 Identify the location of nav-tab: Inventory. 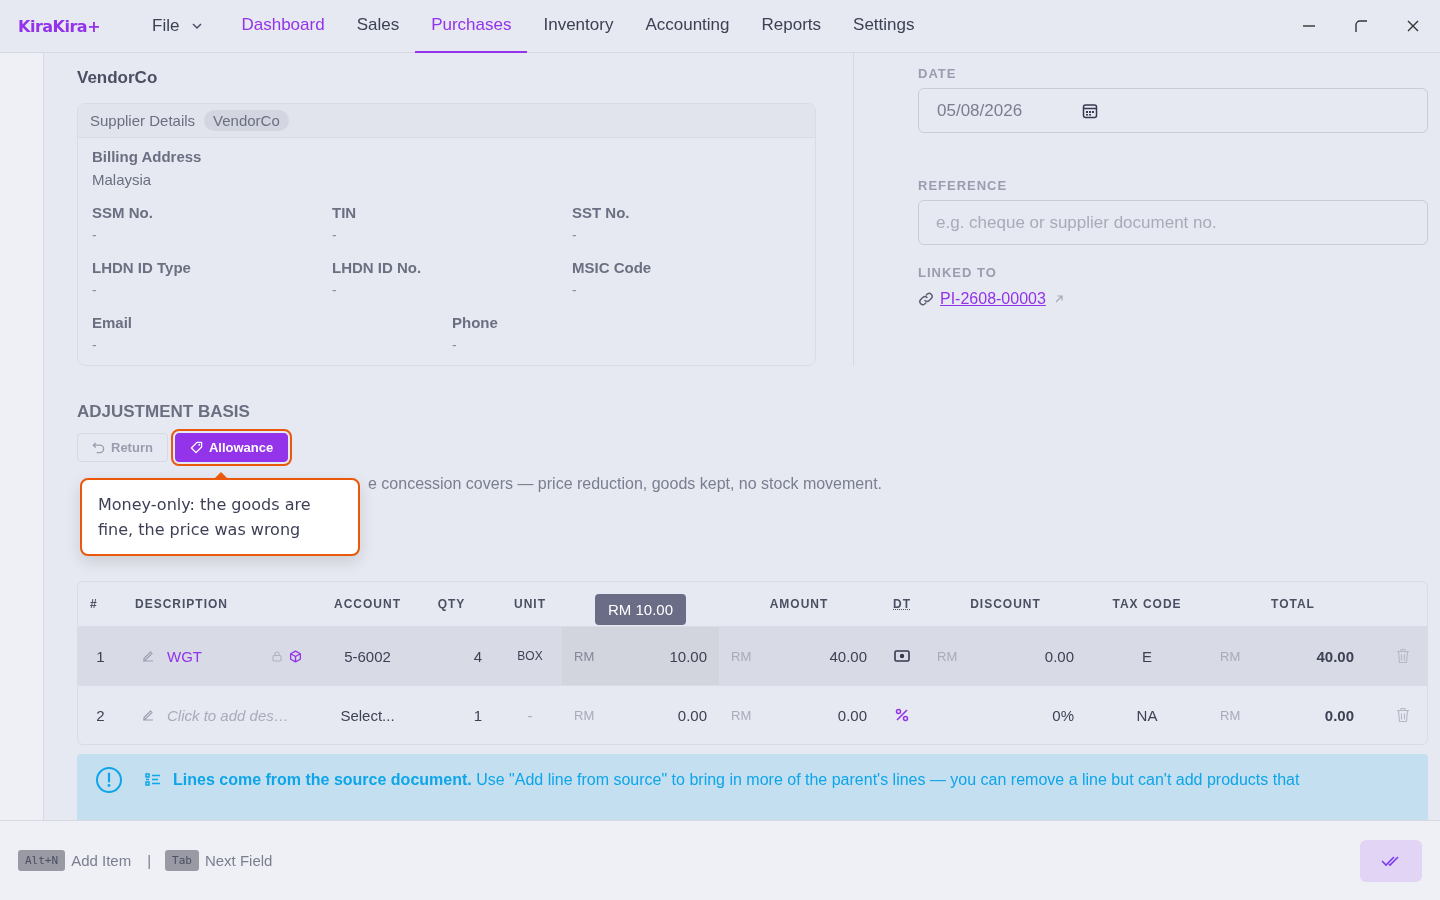
(578, 26).